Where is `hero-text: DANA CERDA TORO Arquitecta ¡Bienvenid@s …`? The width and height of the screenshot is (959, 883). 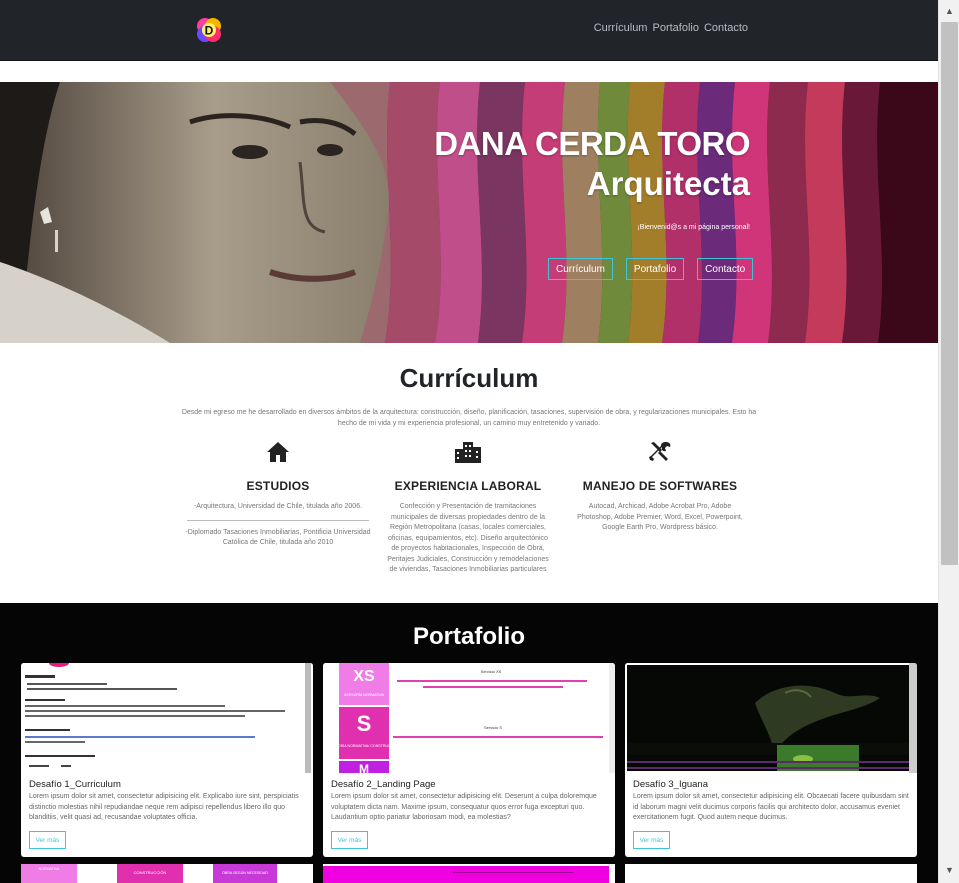 hero-text: DANA CERDA TORO Arquitecta ¡Bienvenid@s … is located at coordinates (592, 177).